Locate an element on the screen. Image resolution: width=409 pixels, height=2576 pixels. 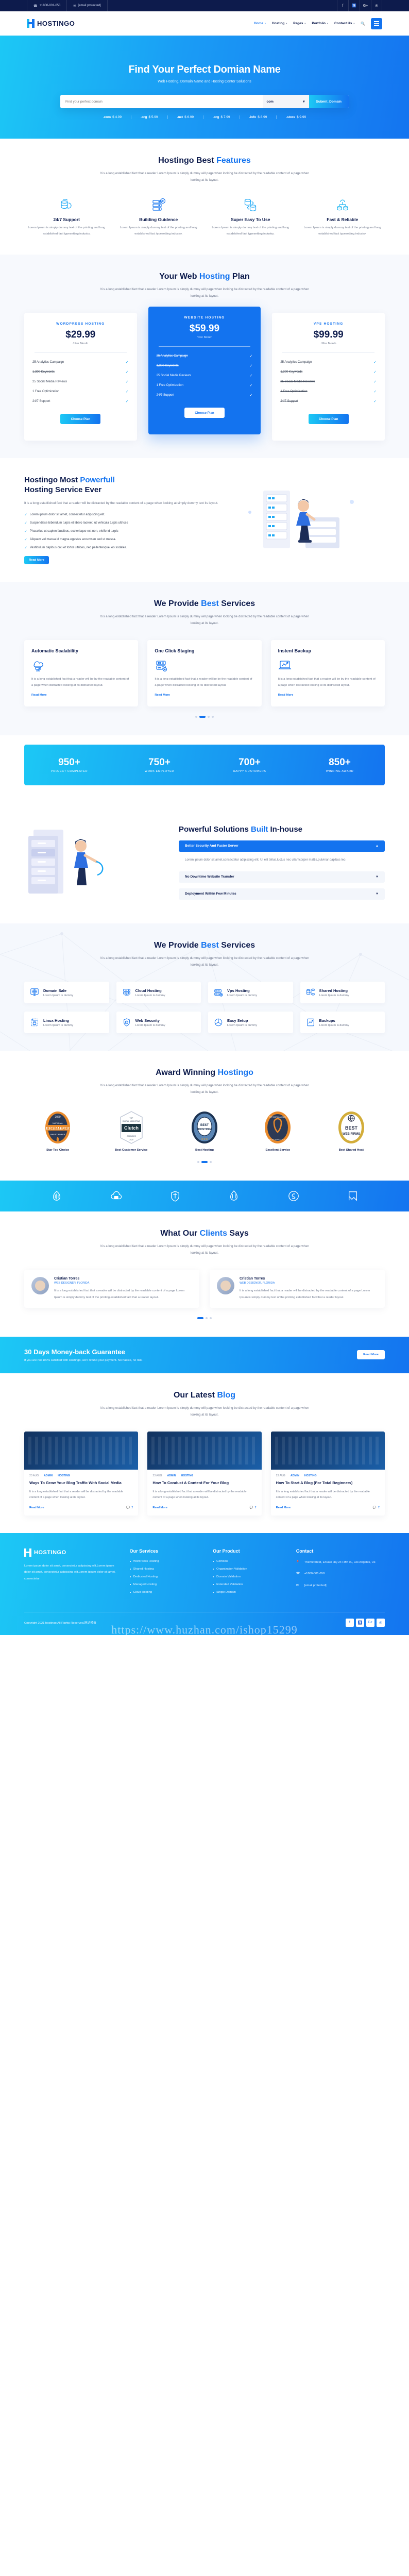
footer-link: Comodo is located at coordinates (250, 1561).